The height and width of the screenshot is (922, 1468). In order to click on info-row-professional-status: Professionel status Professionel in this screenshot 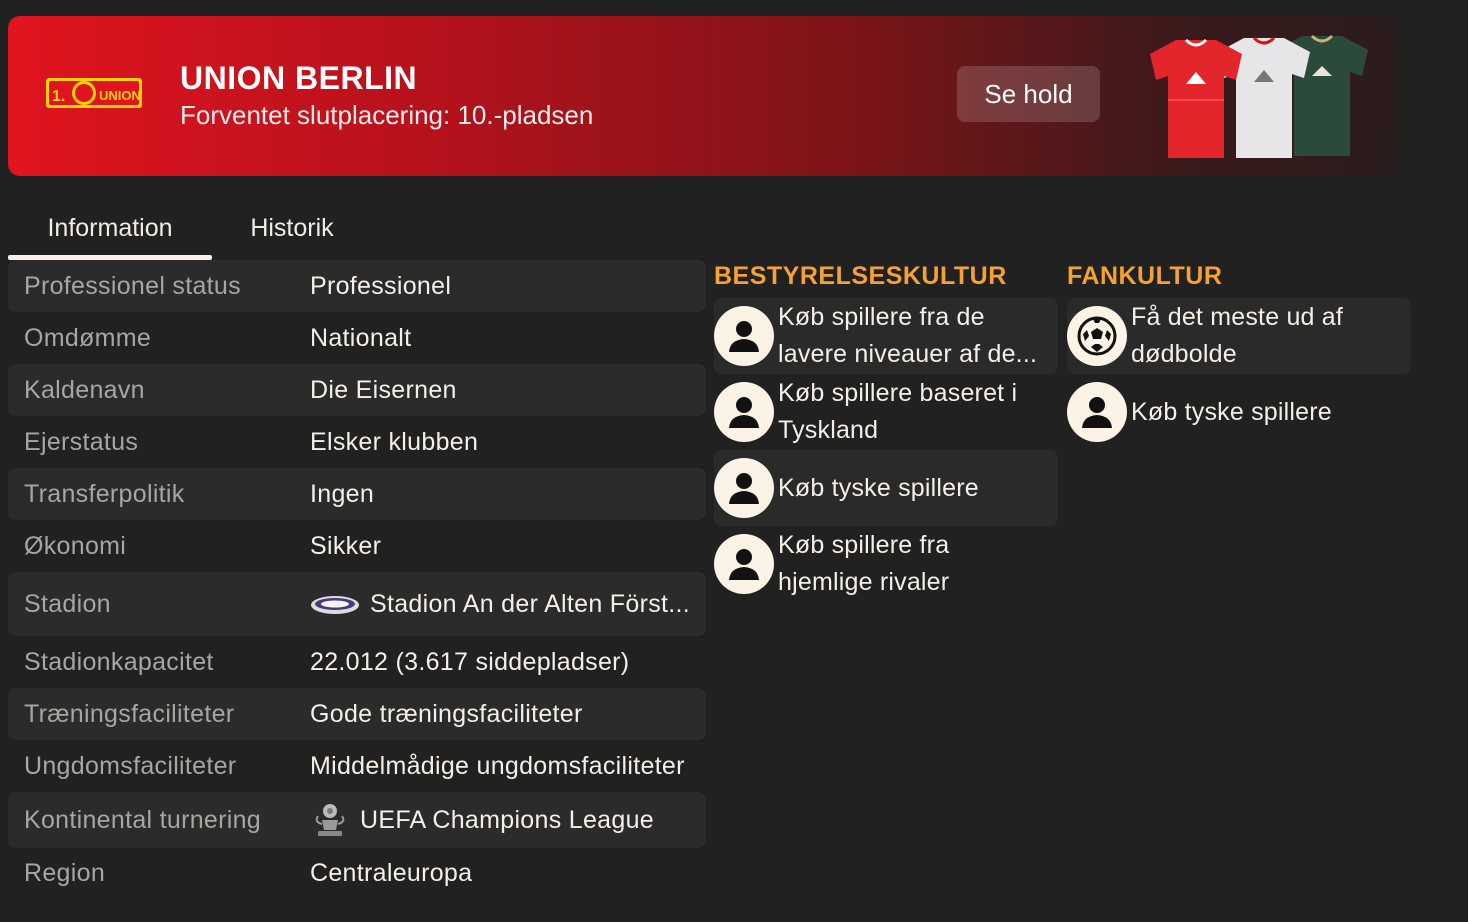, I will do `click(357, 286)`.